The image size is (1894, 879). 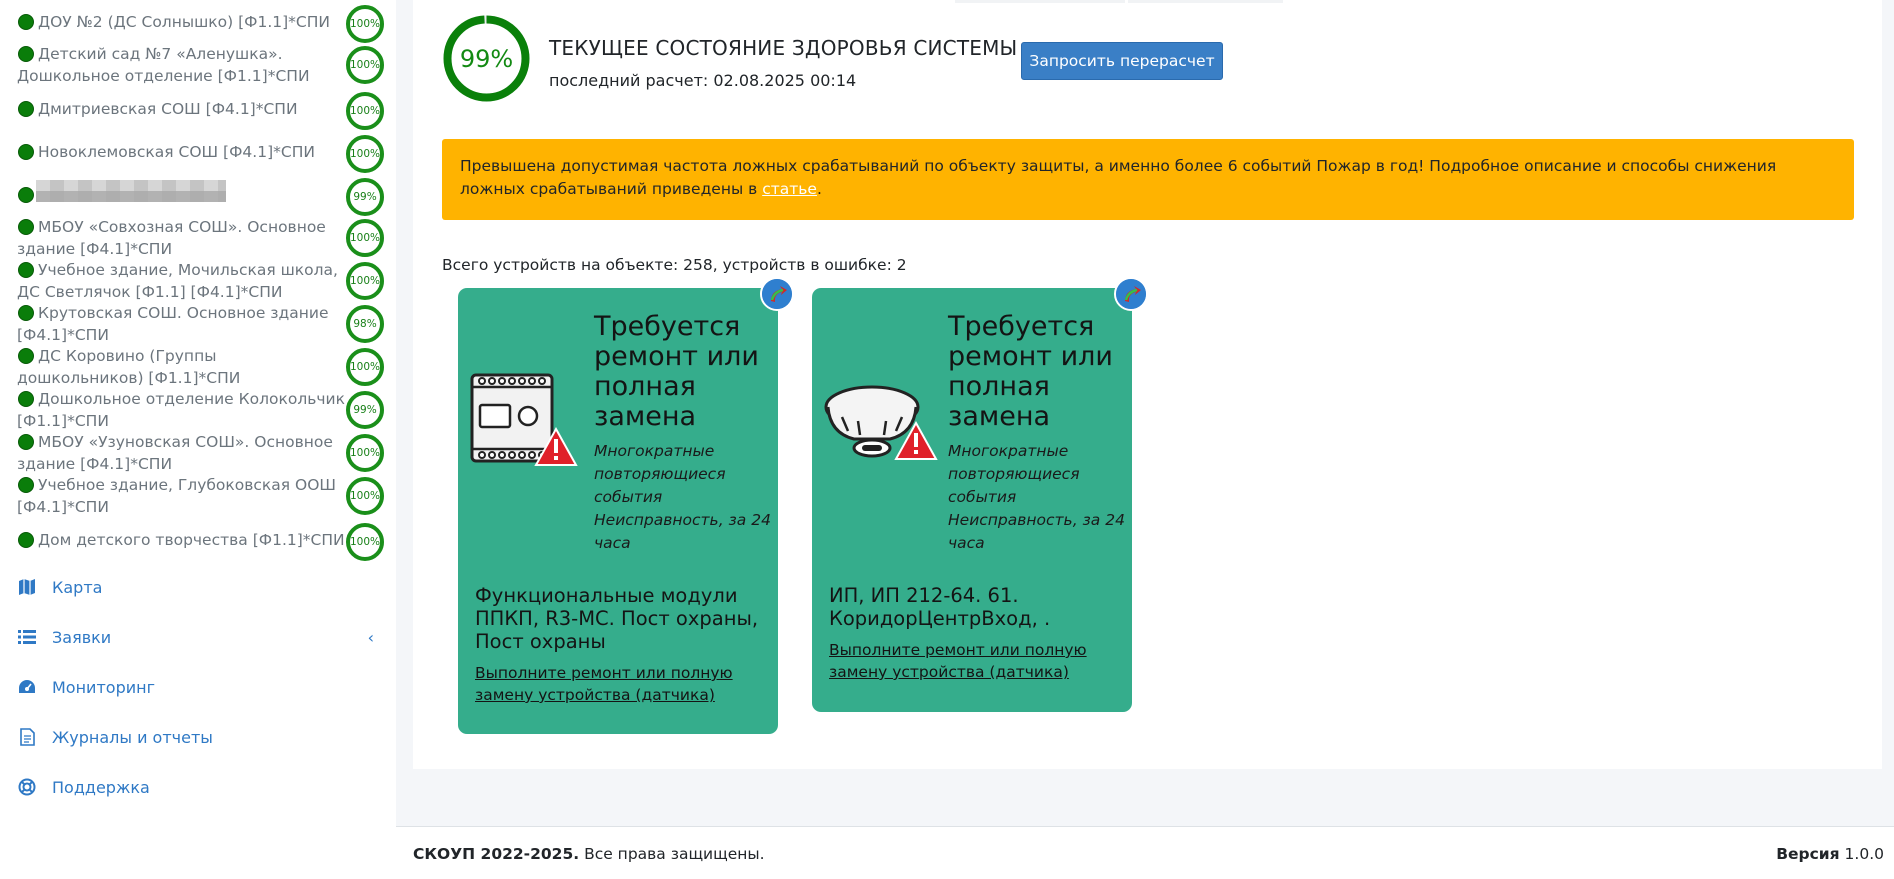 I want to click on chevron-left-icon: ‹, so click(x=371, y=637).